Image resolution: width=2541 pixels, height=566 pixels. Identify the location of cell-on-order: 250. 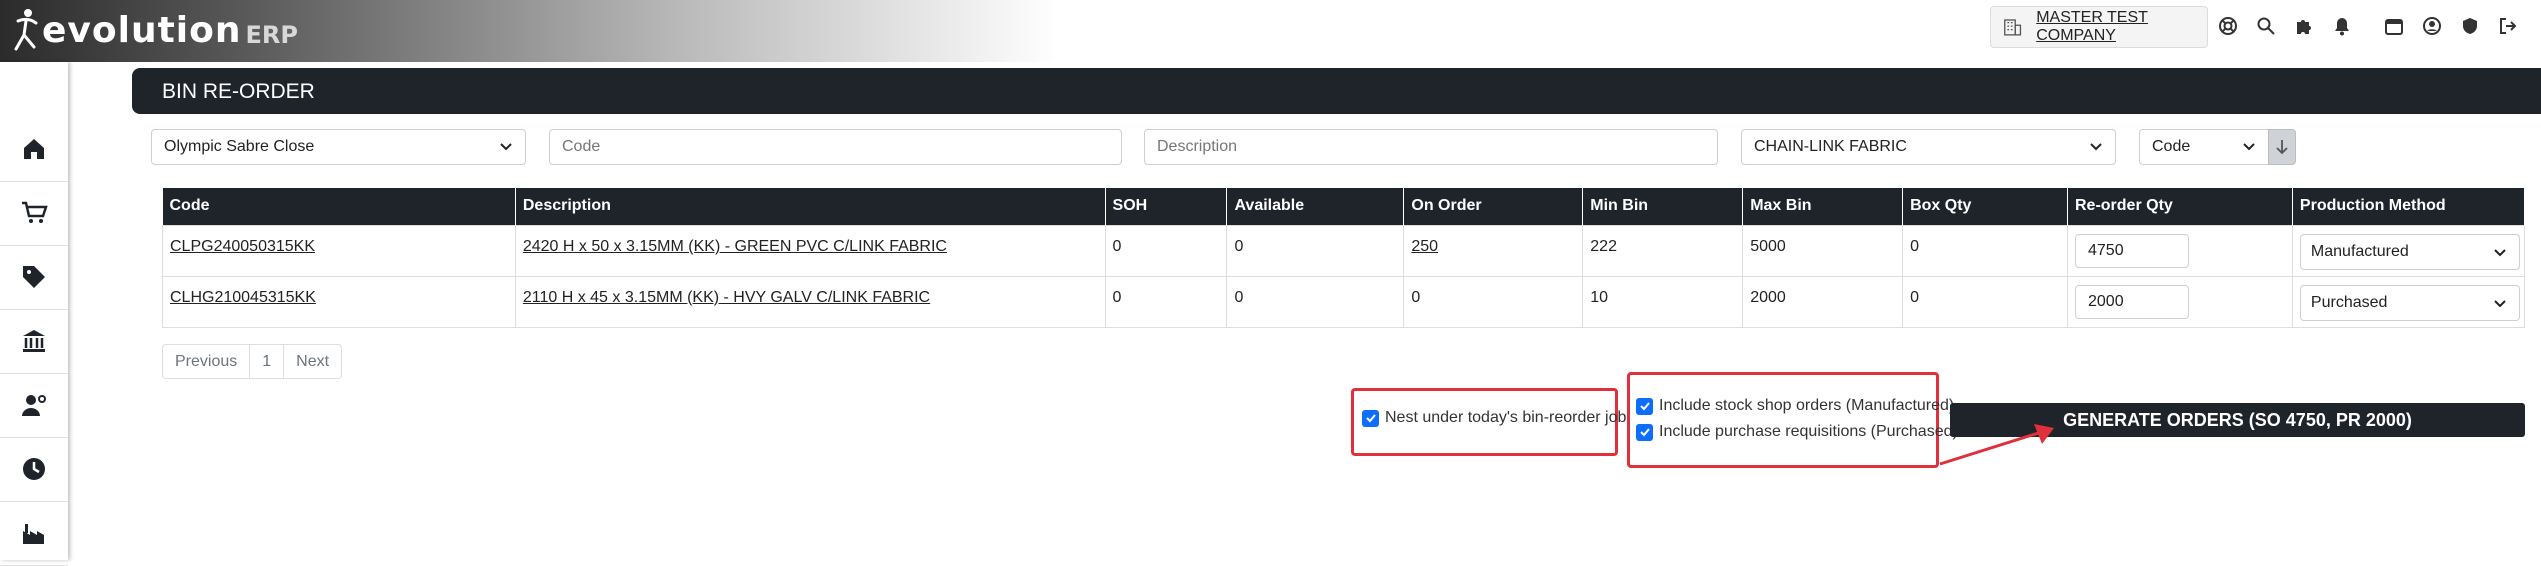
(1493, 250).